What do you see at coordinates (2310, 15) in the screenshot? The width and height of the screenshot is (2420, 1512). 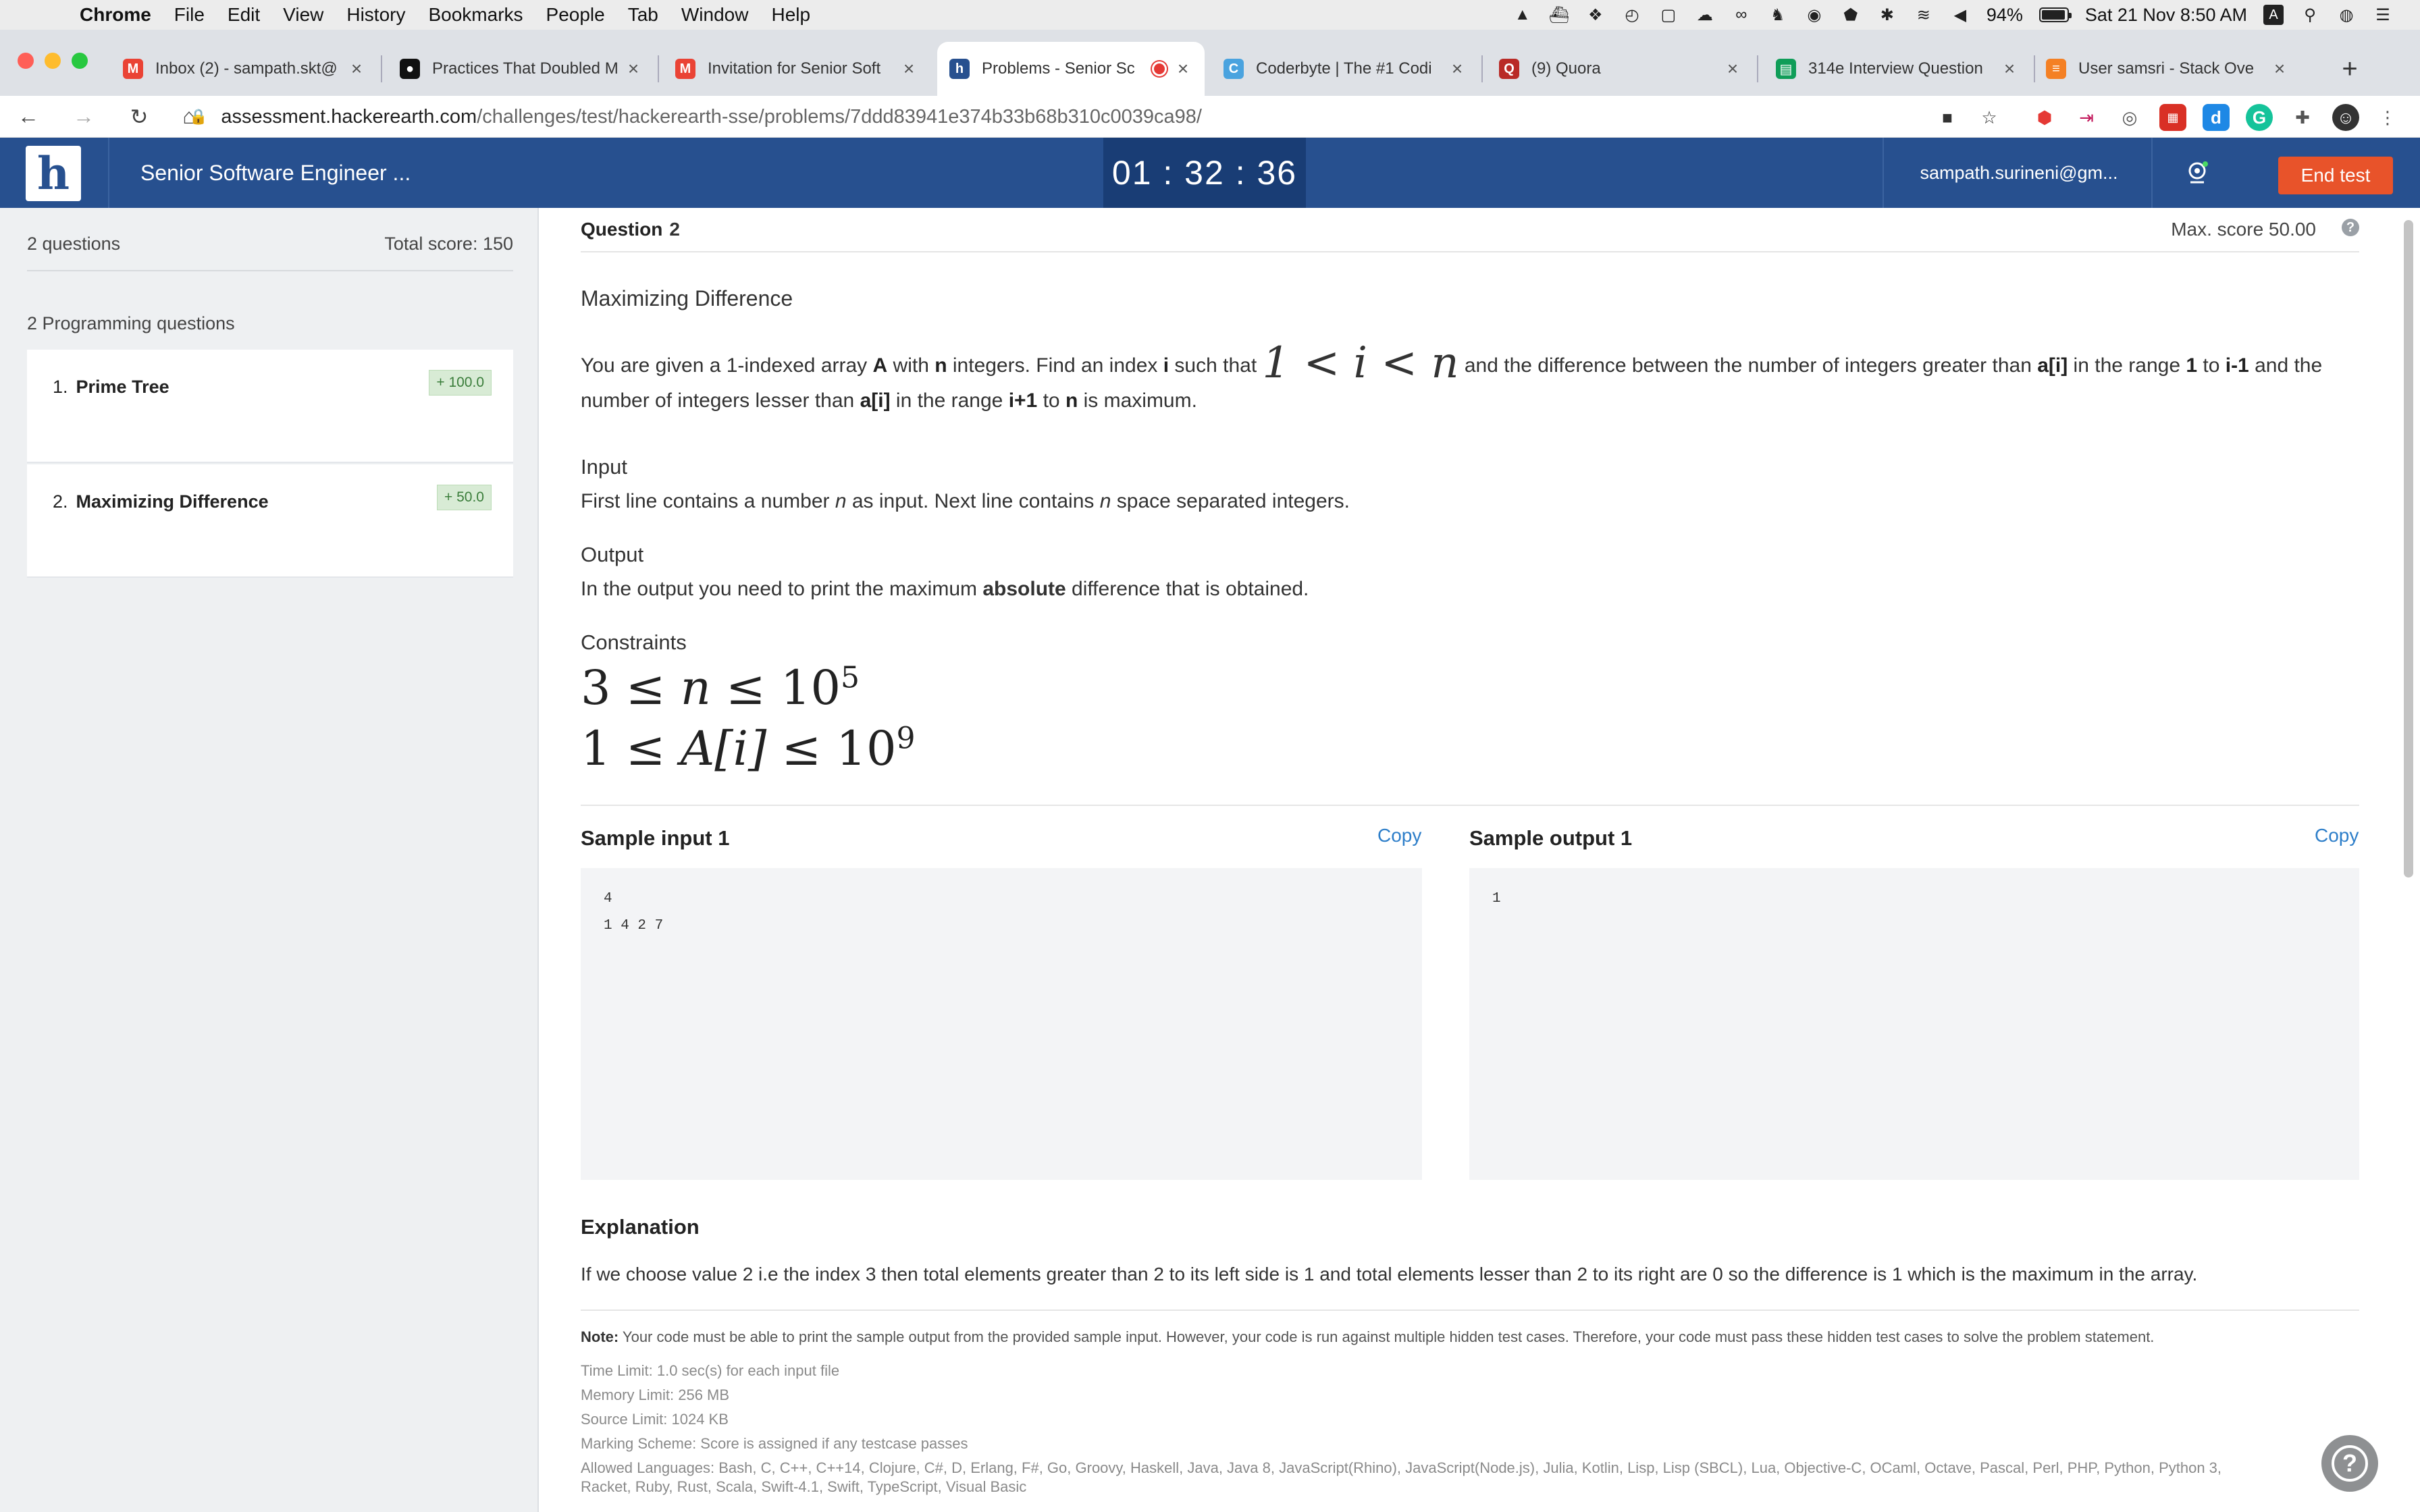 I see `spotlight-icon: ⚲` at bounding box center [2310, 15].